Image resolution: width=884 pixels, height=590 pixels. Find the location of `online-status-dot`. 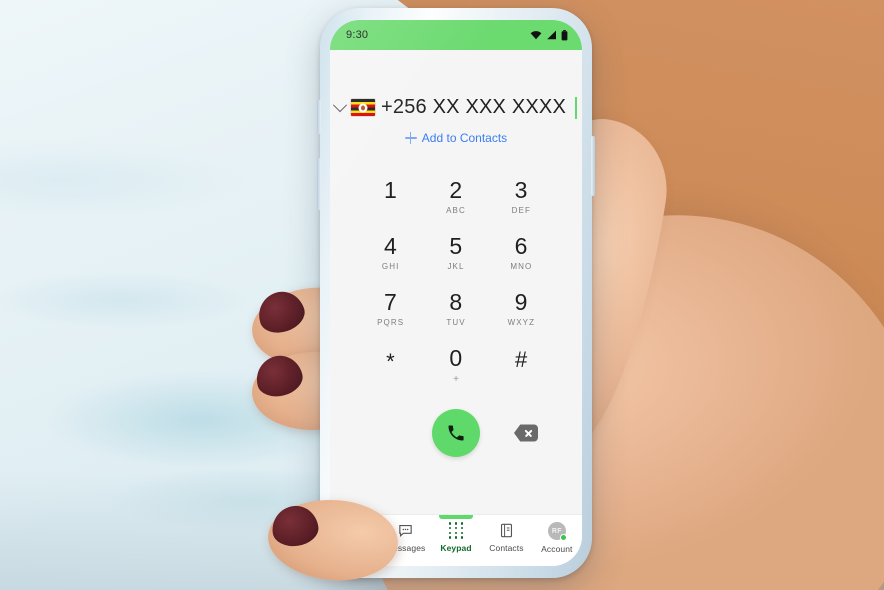

online-status-dot is located at coordinates (563, 537).